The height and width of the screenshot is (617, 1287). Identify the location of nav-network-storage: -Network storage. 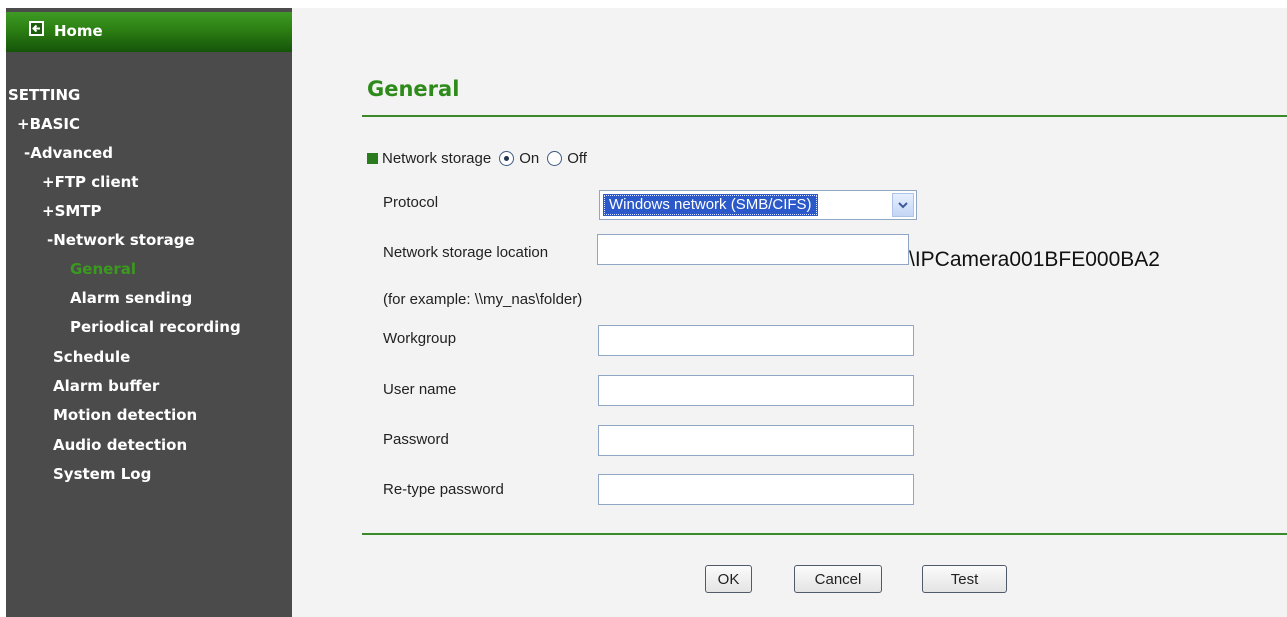
(121, 240).